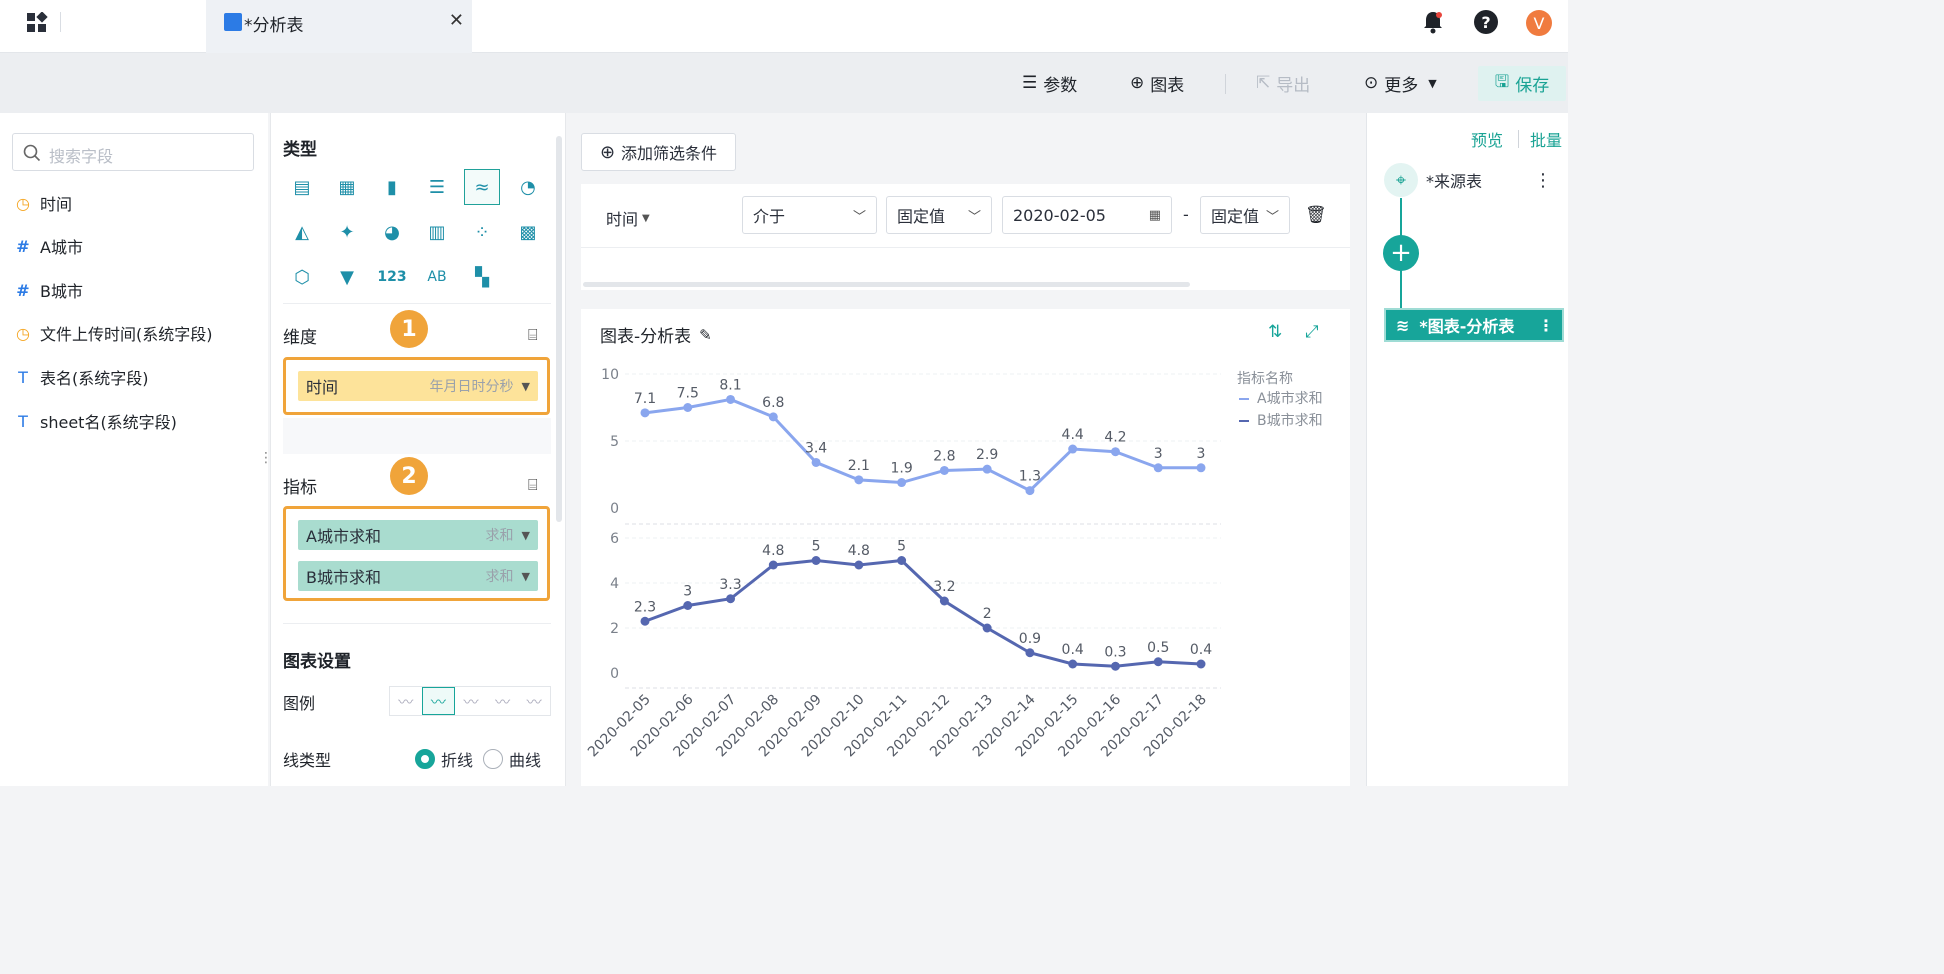 The image size is (1944, 974). Describe the element at coordinates (418, 576) in the screenshot. I see `metric-pill-b-city: B城市求和 求和 ▼` at that location.